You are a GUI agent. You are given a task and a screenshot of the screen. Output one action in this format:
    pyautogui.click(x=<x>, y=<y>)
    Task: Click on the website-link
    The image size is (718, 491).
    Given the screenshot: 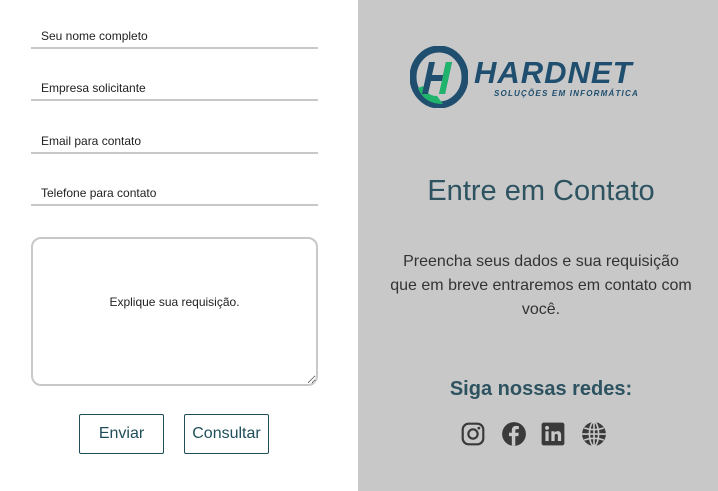 What is the action you would take?
    pyautogui.click(x=594, y=434)
    